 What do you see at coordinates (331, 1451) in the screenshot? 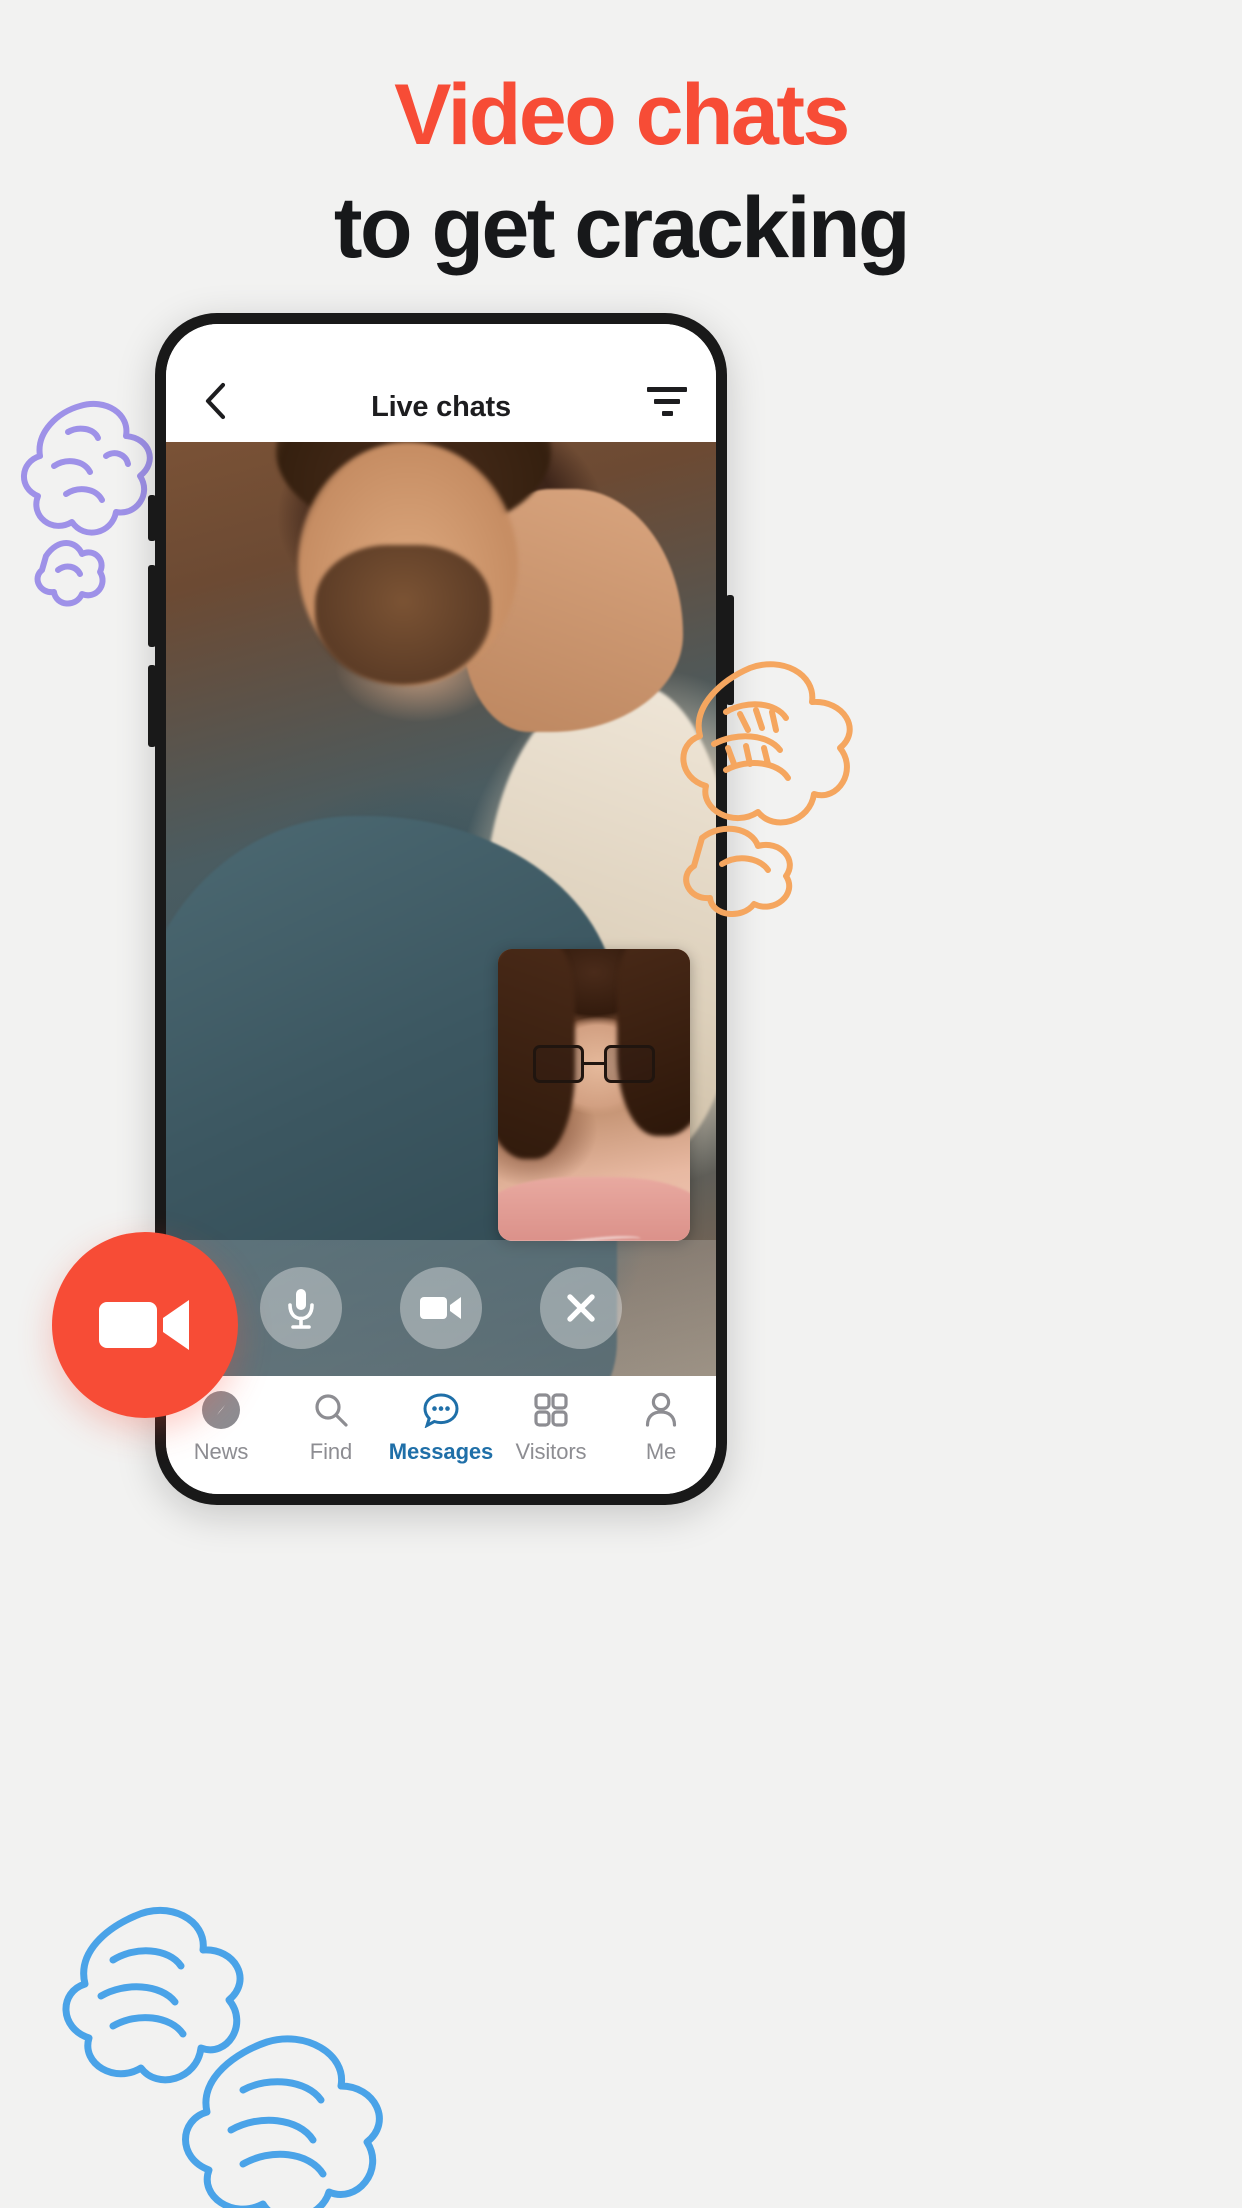
I see `tab-find-label: Find` at bounding box center [331, 1451].